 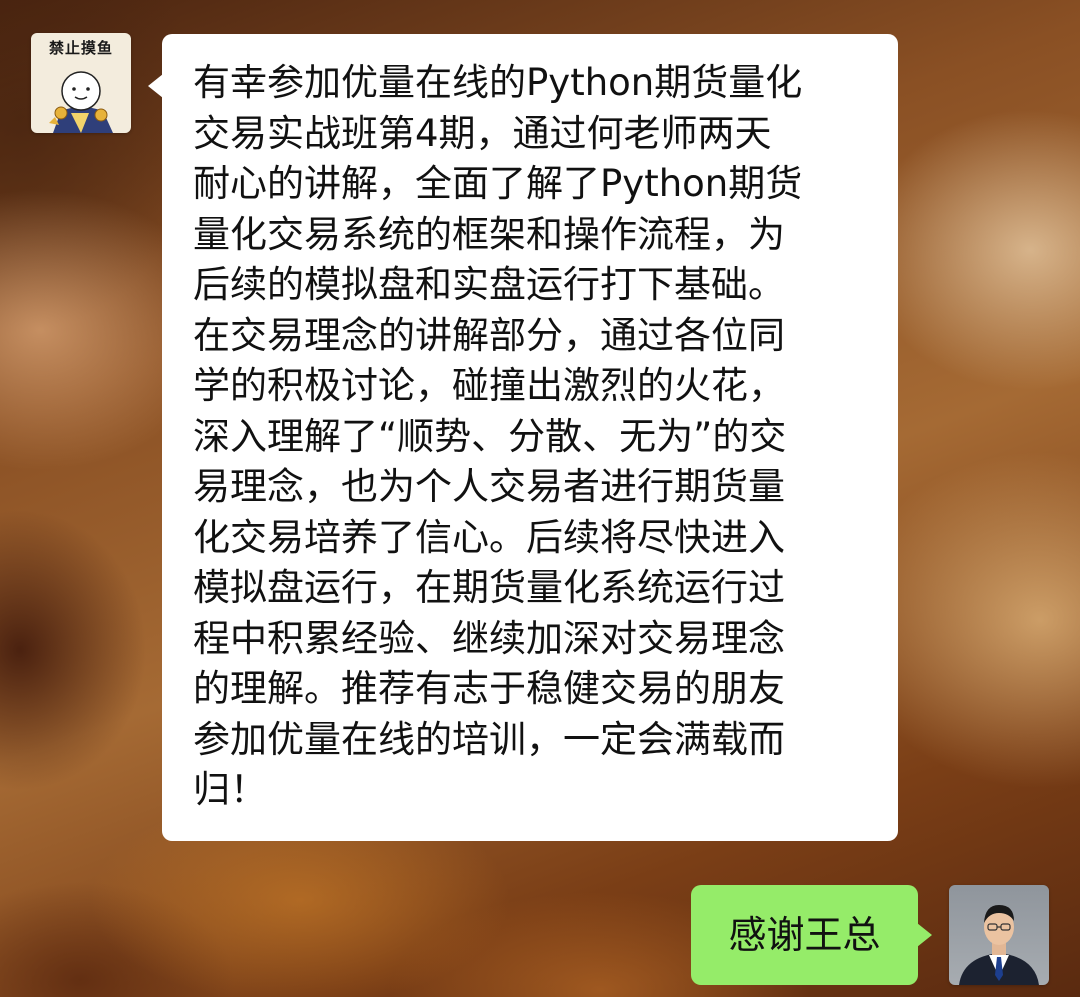 I want to click on sticker-avatar-icon, so click(x=81, y=102).